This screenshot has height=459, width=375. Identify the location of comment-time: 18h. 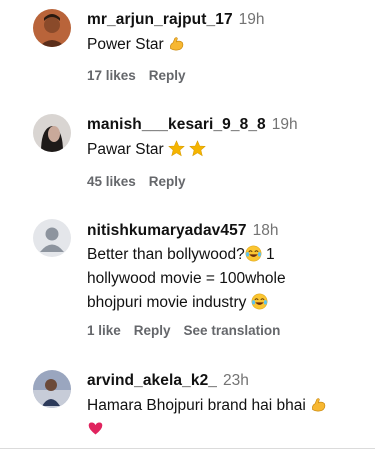
(265, 230).